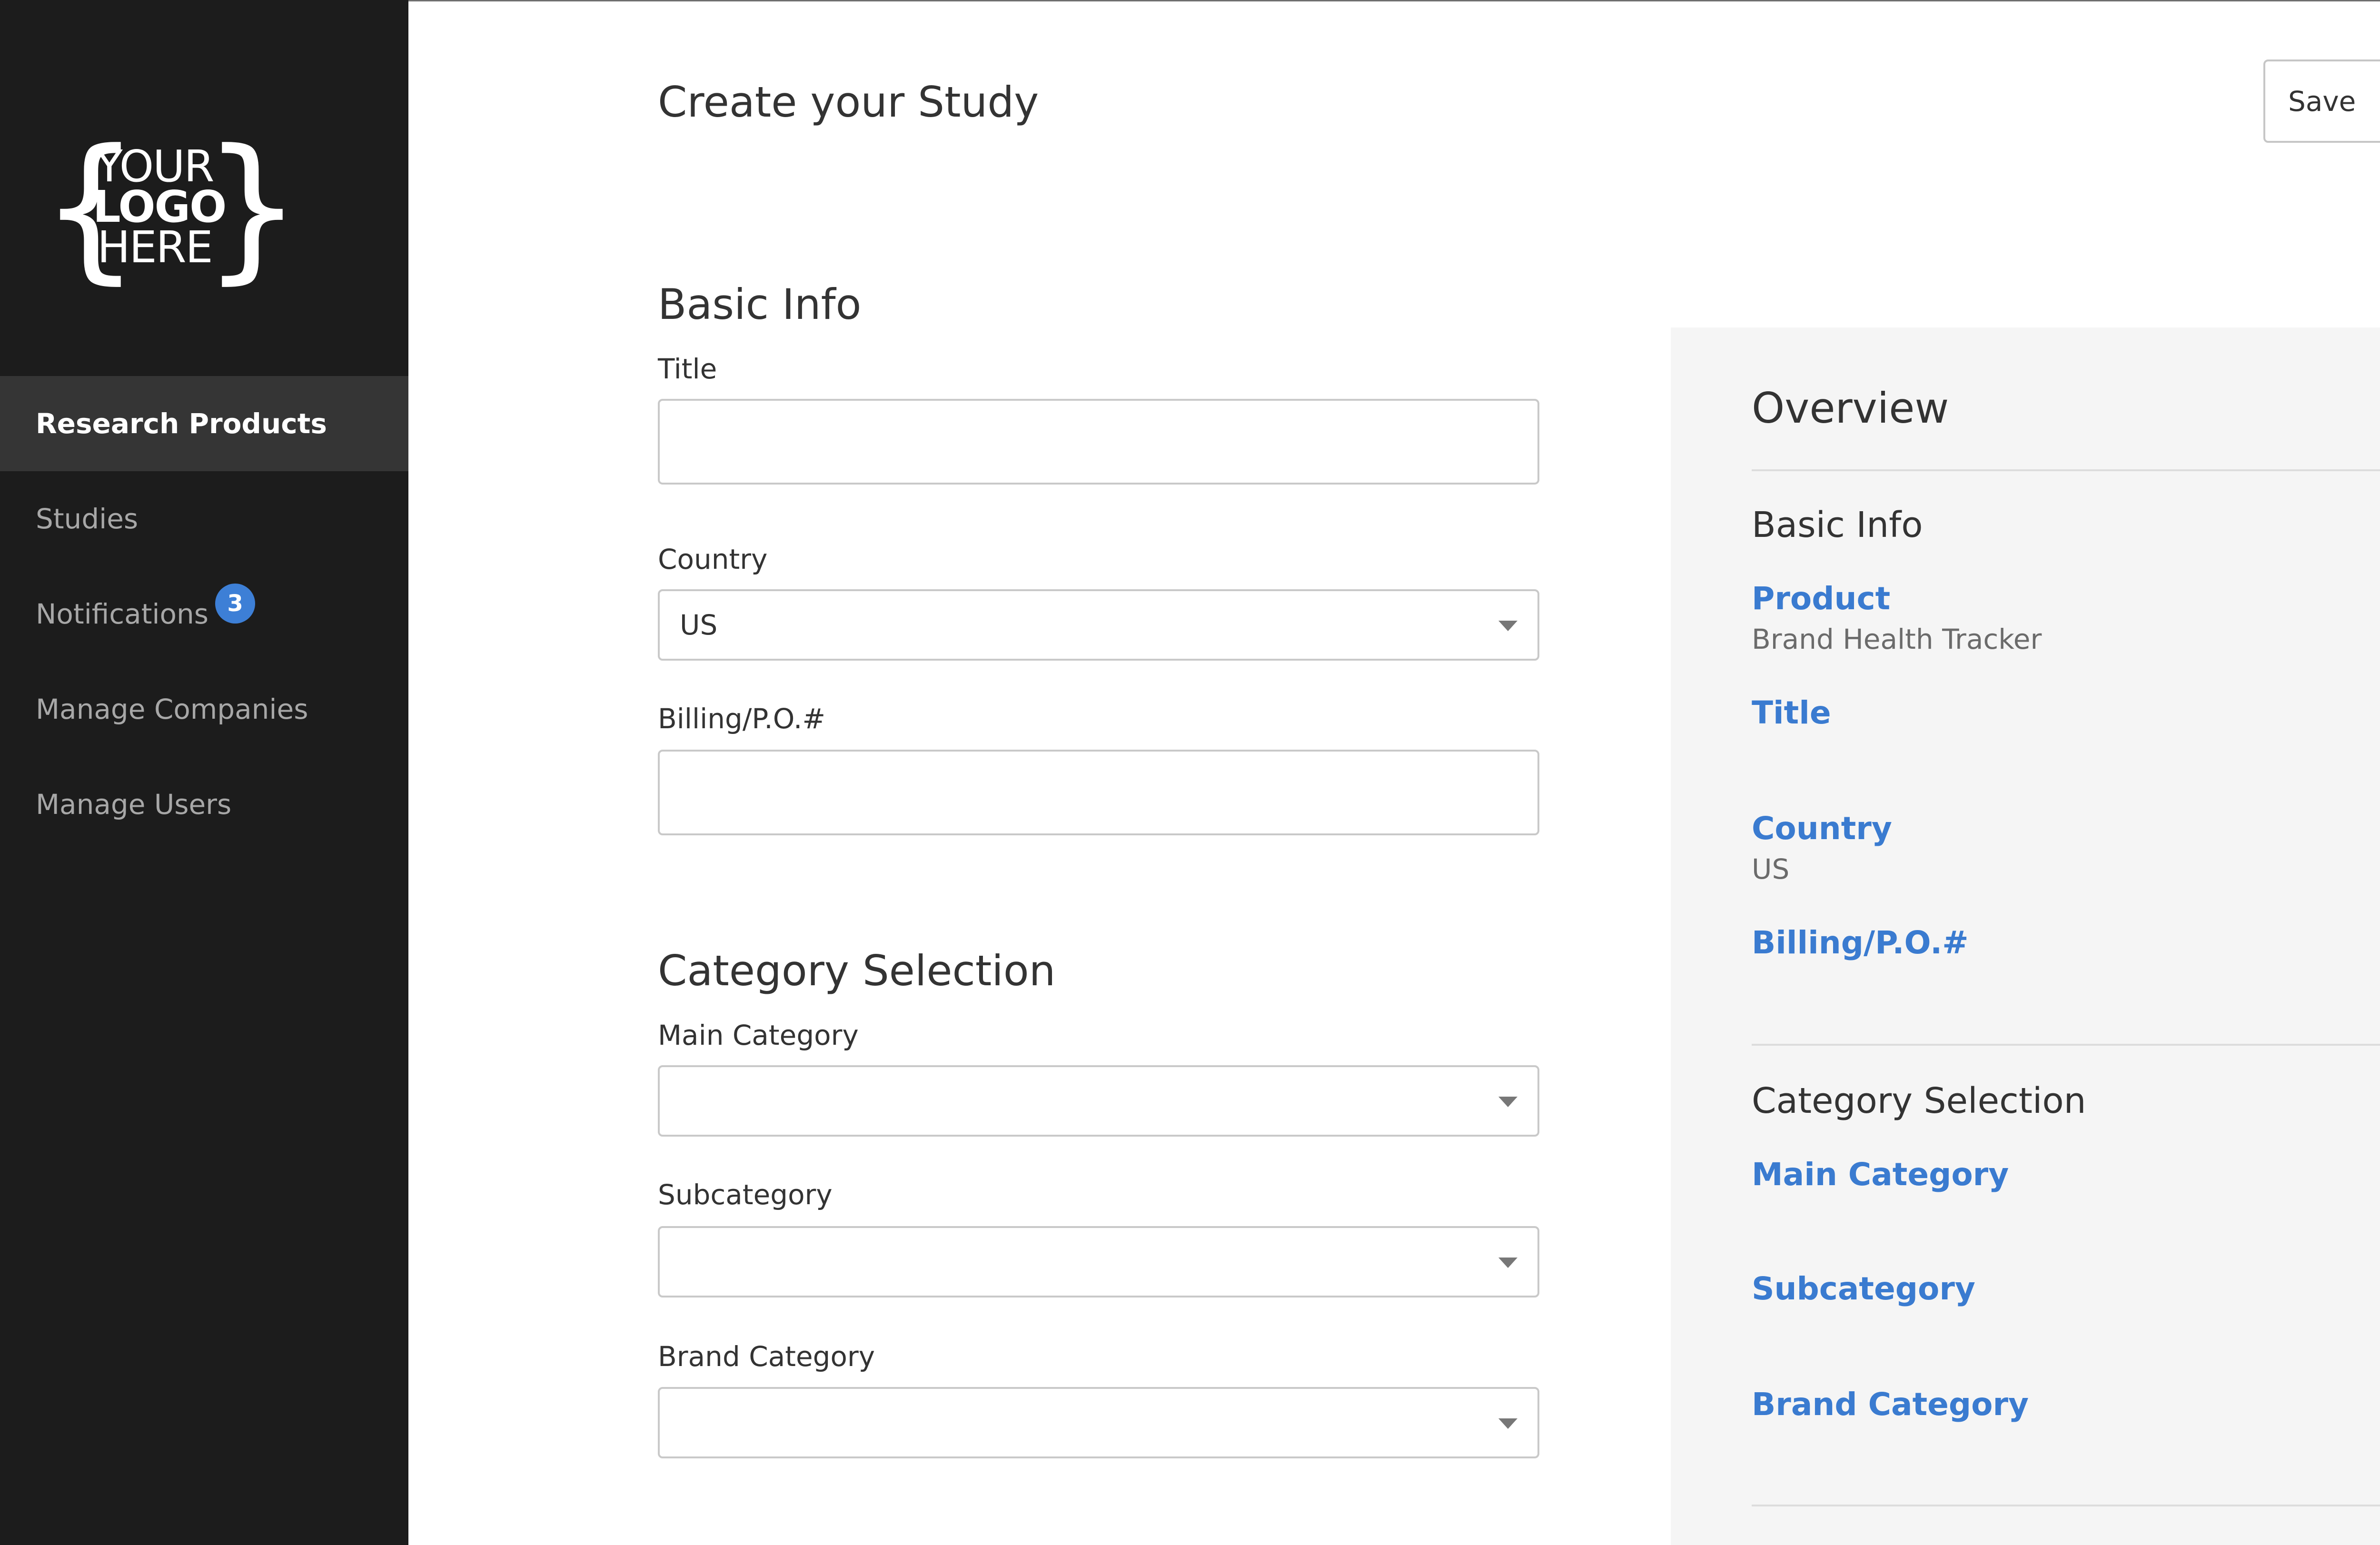 This screenshot has width=2380, height=1545. What do you see at coordinates (699, 625) in the screenshot?
I see `country-select-value: US` at bounding box center [699, 625].